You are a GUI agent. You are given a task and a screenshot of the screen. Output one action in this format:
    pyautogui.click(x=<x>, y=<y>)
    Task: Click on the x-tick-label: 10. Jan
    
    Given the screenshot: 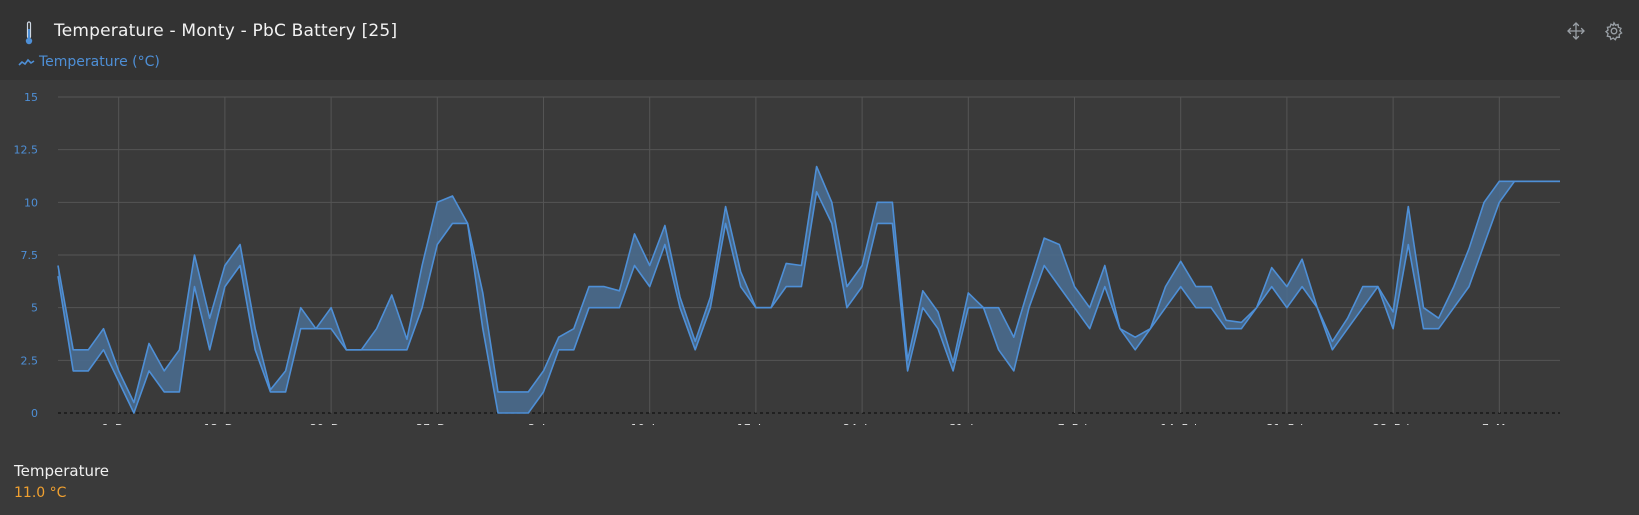 What is the action you would take?
    pyautogui.click(x=650, y=423)
    